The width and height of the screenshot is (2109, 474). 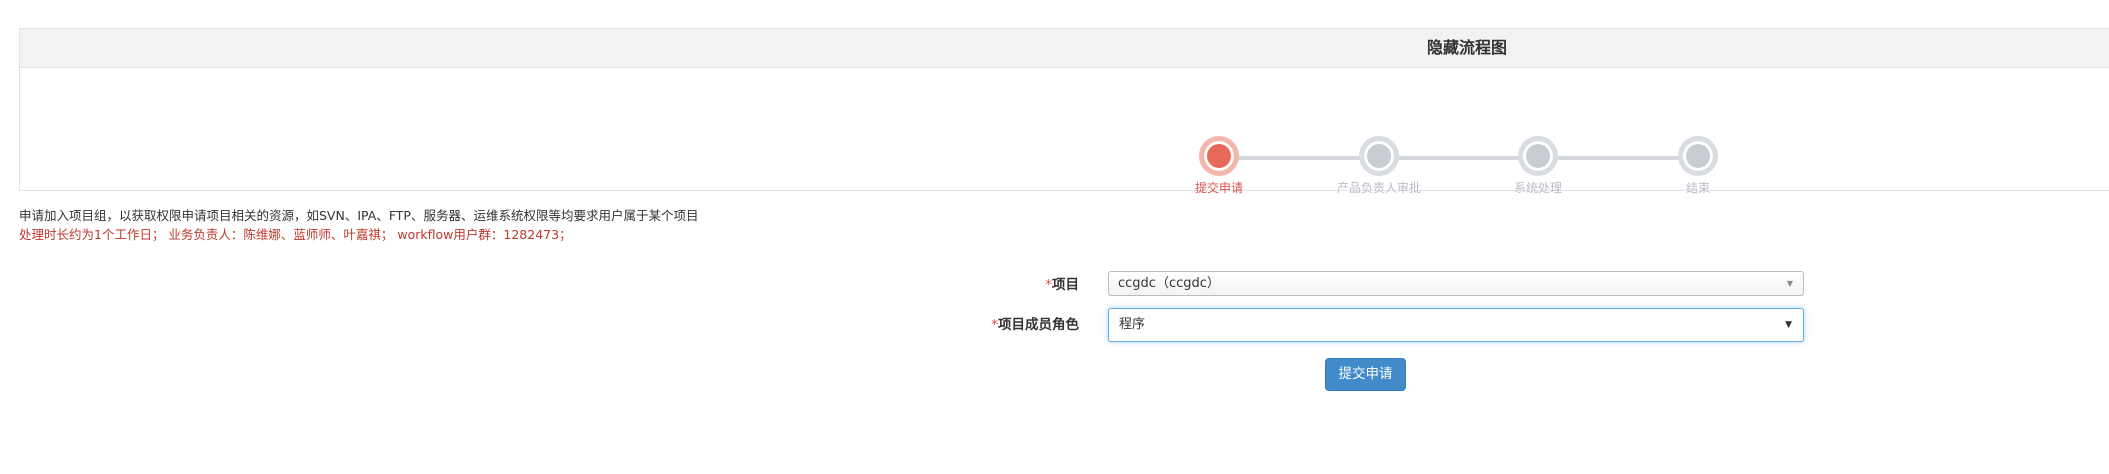 I want to click on step-label: 系统处理, so click(x=1537, y=188).